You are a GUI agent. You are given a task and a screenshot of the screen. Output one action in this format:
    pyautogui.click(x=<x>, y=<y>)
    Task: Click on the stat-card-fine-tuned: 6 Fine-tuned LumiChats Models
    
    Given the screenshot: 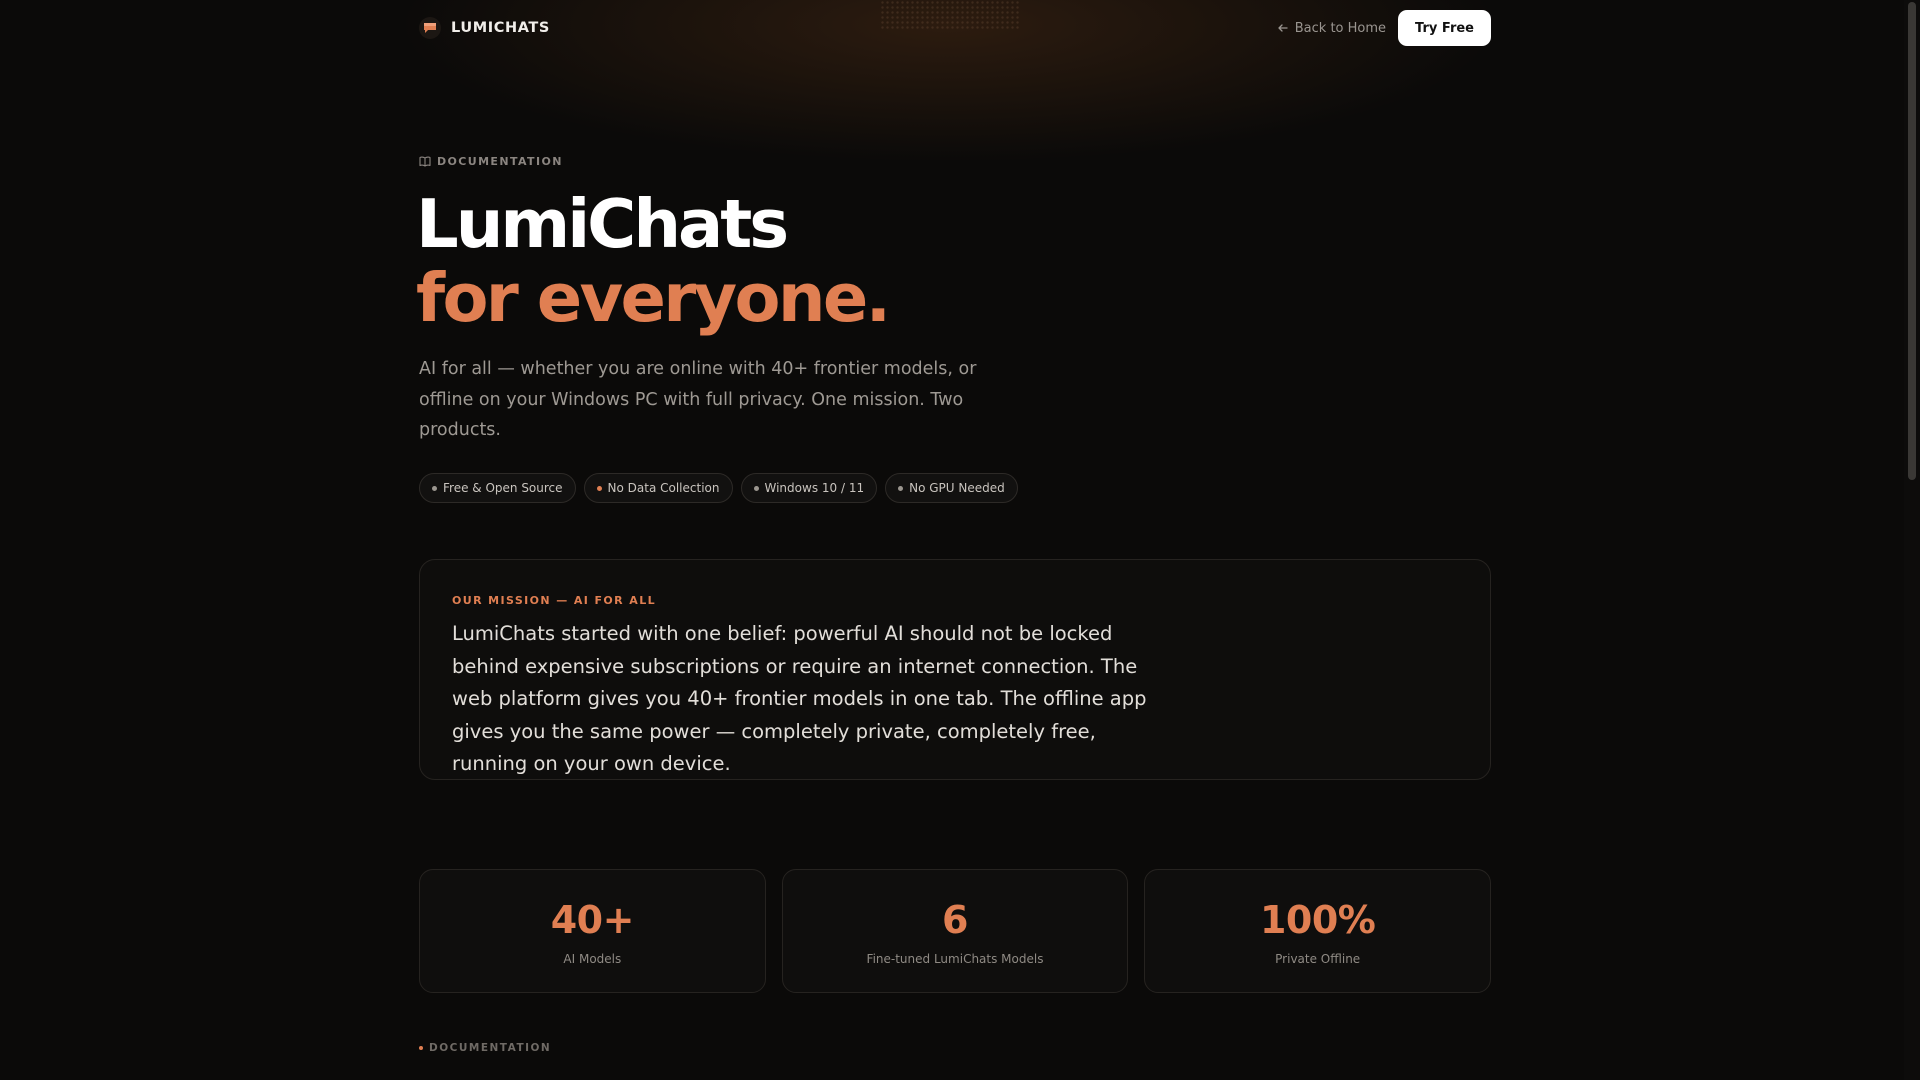 What is the action you would take?
    pyautogui.click(x=955, y=931)
    